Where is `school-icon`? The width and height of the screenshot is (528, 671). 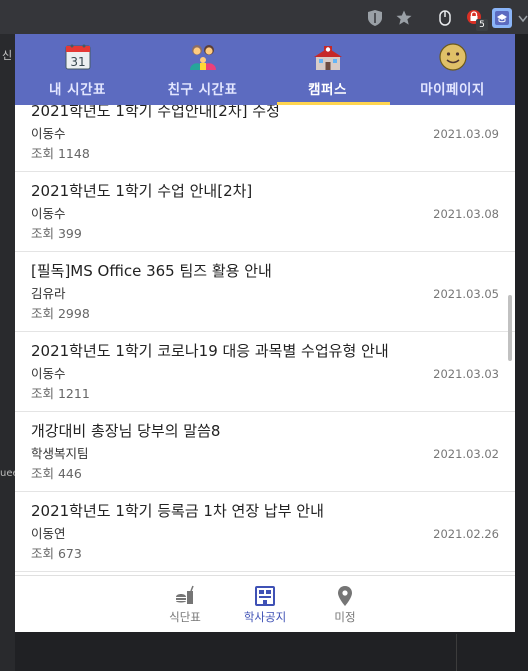
school-icon is located at coordinates (327, 58).